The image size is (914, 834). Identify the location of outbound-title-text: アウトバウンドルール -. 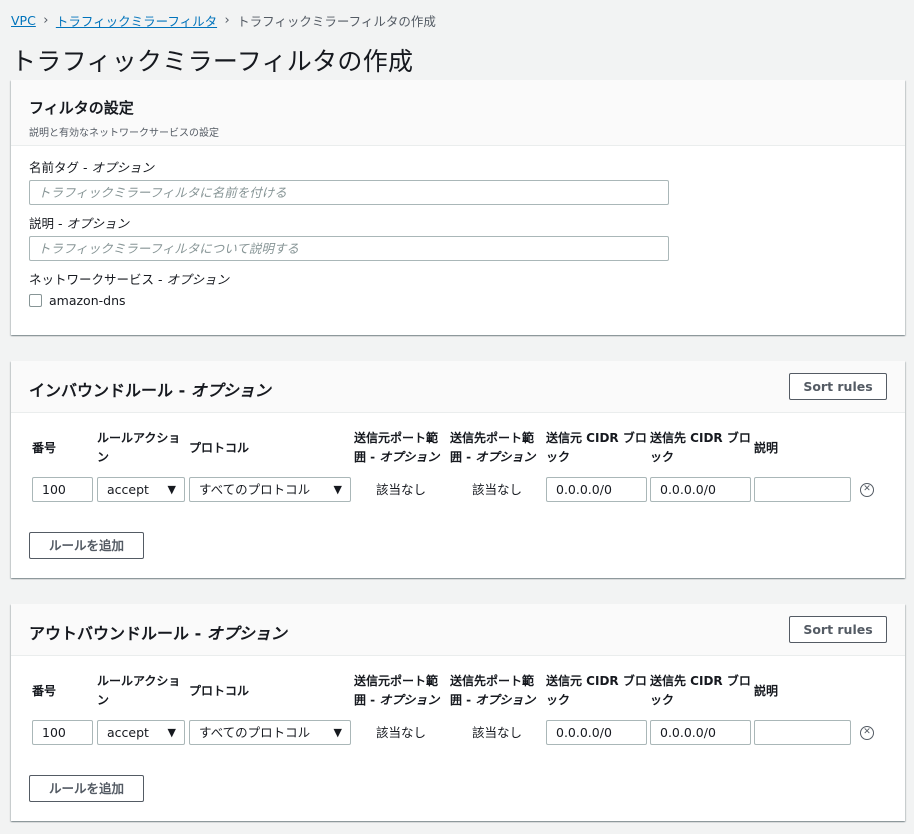
(118, 633).